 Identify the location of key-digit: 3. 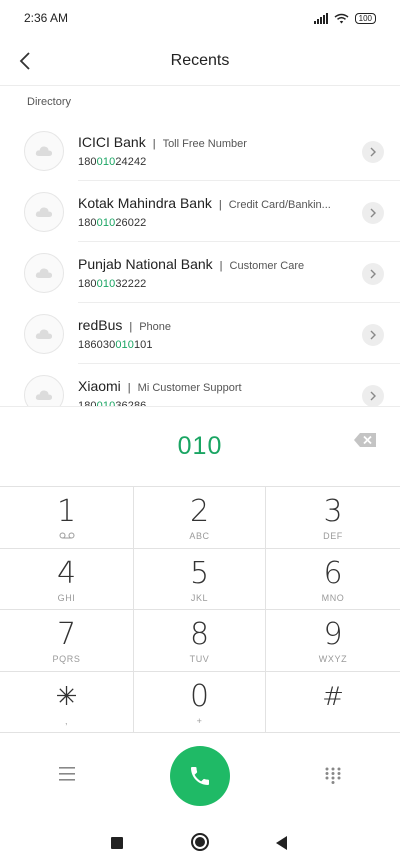
(333, 511).